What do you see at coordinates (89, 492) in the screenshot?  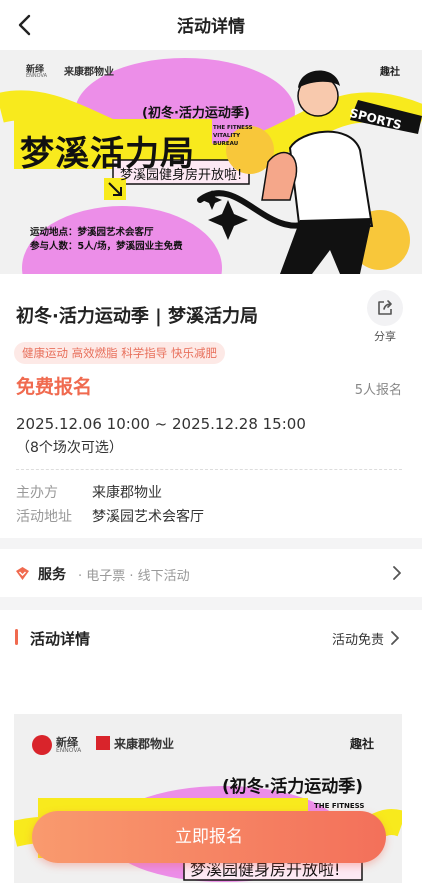 I see `organizer-row: 主办方 来康郡物业` at bounding box center [89, 492].